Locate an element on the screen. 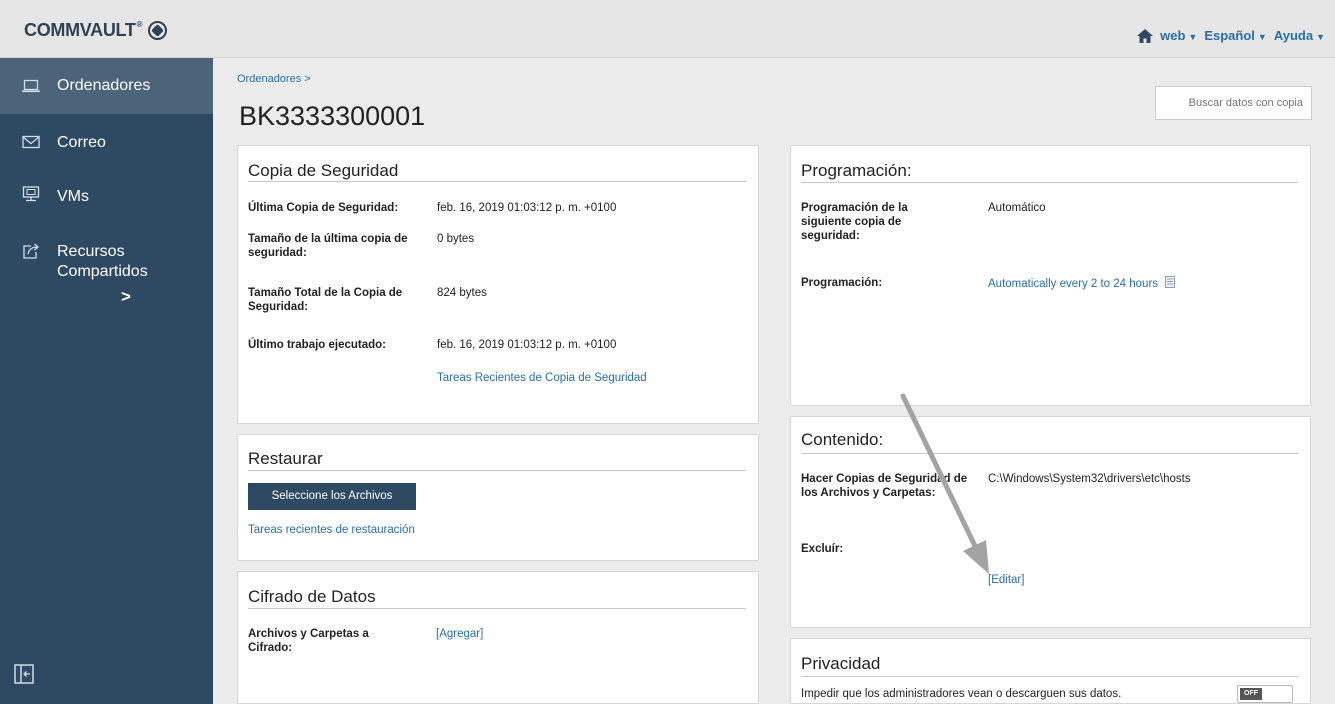 This screenshot has height=704, width=1335. logo-mark-icon is located at coordinates (158, 30).